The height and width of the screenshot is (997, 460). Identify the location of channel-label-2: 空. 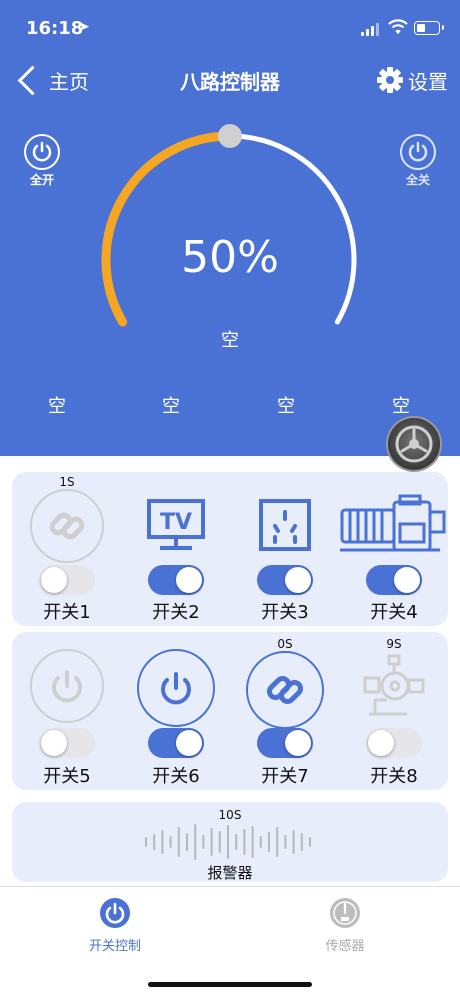
(171, 406).